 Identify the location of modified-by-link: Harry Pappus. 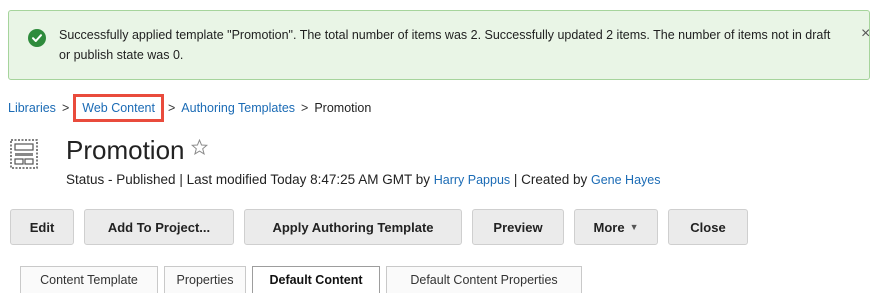
(472, 180).